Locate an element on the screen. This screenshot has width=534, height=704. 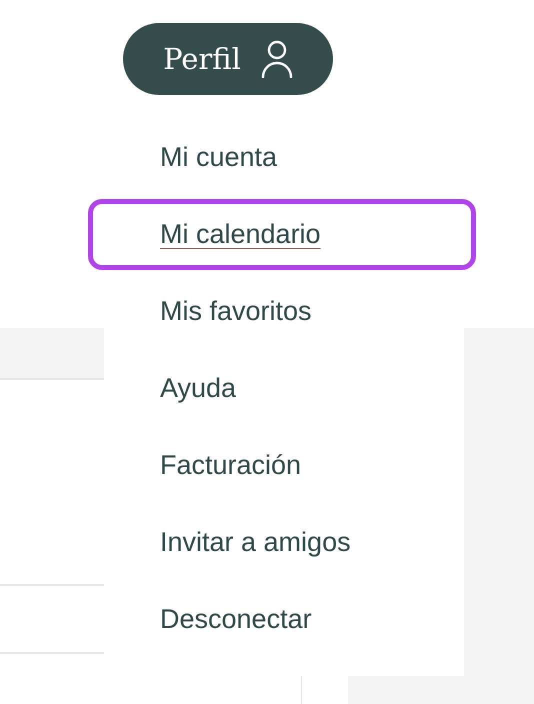
menu-item: Desconectar is located at coordinates (236, 619).